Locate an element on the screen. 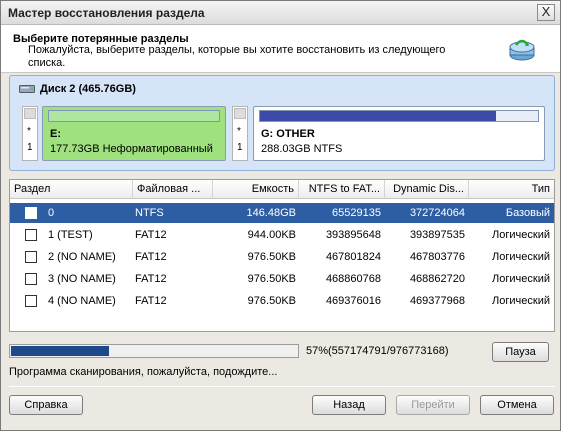 The image size is (561, 431). cell-dynamic-disk: 469377968 is located at coordinates (437, 301).